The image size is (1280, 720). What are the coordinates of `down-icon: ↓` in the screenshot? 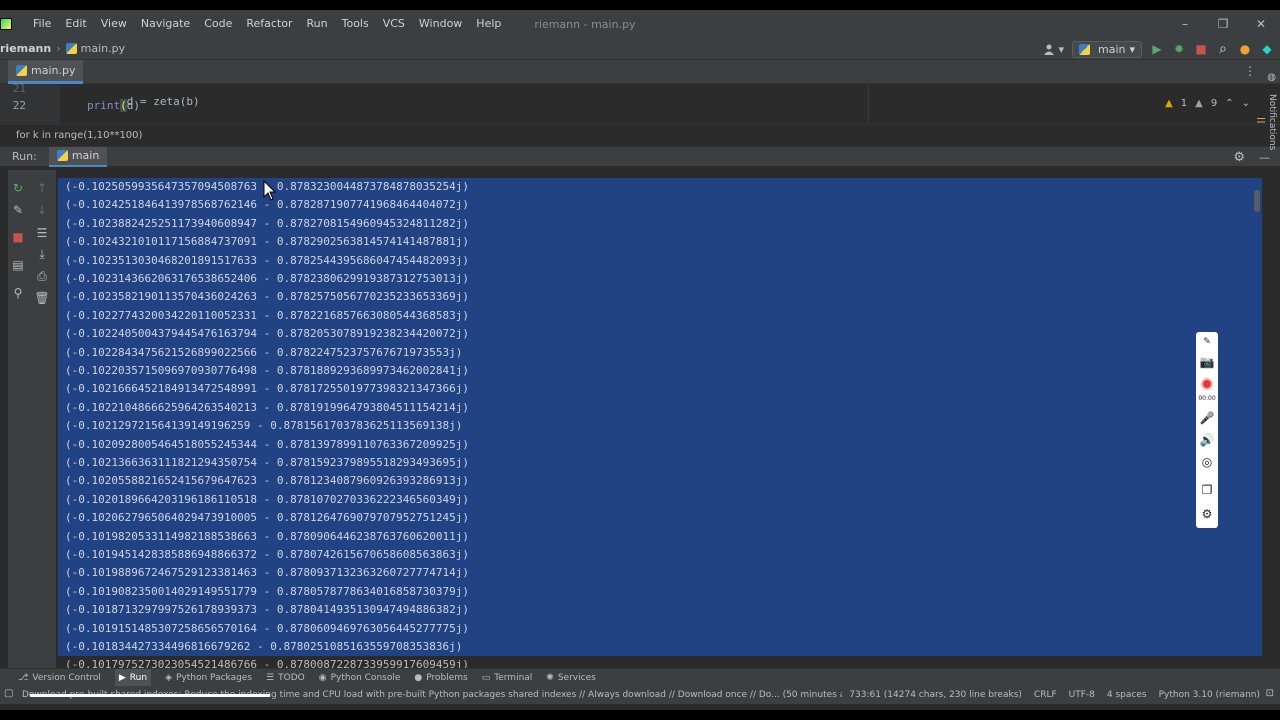 It's located at (42, 210).